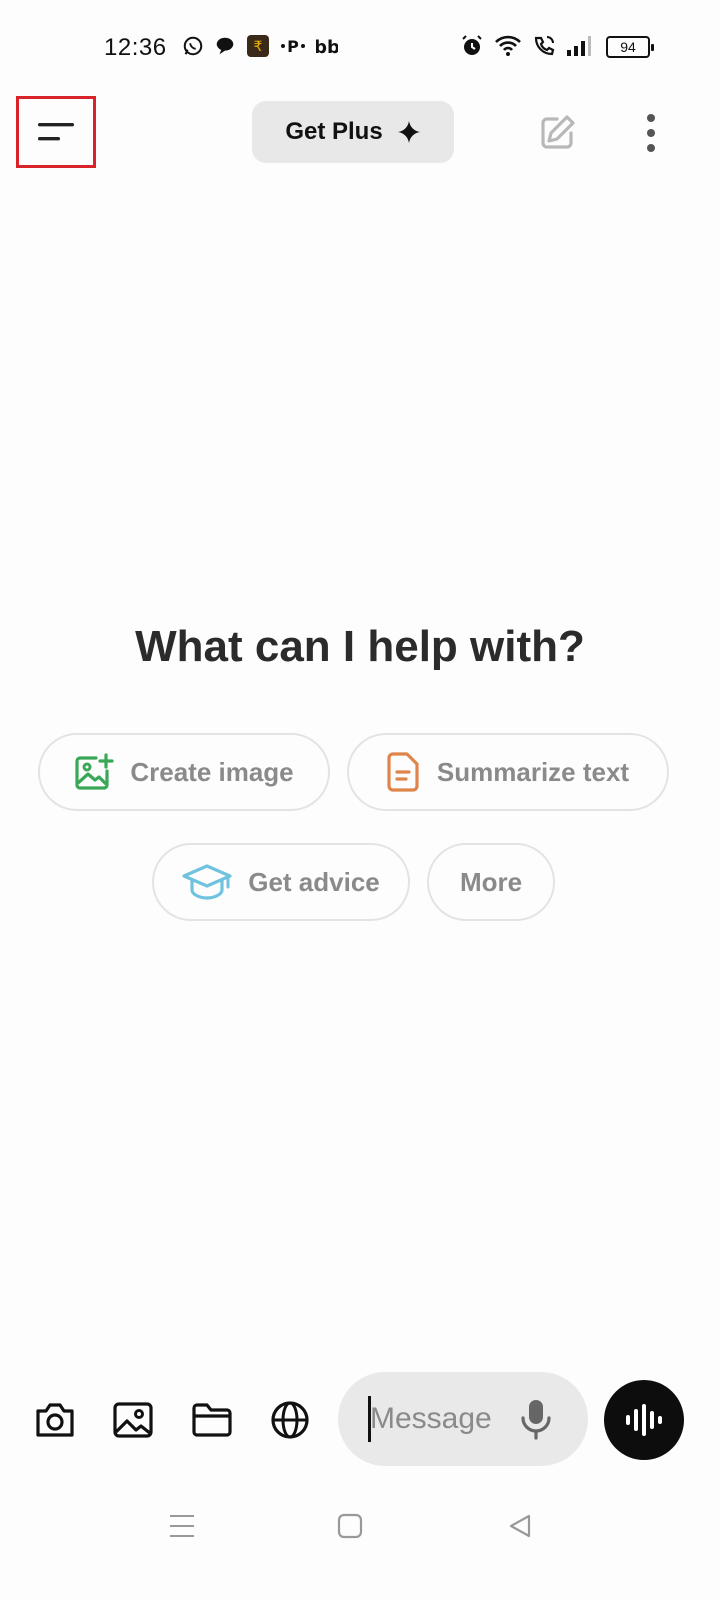  What do you see at coordinates (435, 1419) in the screenshot?
I see `message-input` at bounding box center [435, 1419].